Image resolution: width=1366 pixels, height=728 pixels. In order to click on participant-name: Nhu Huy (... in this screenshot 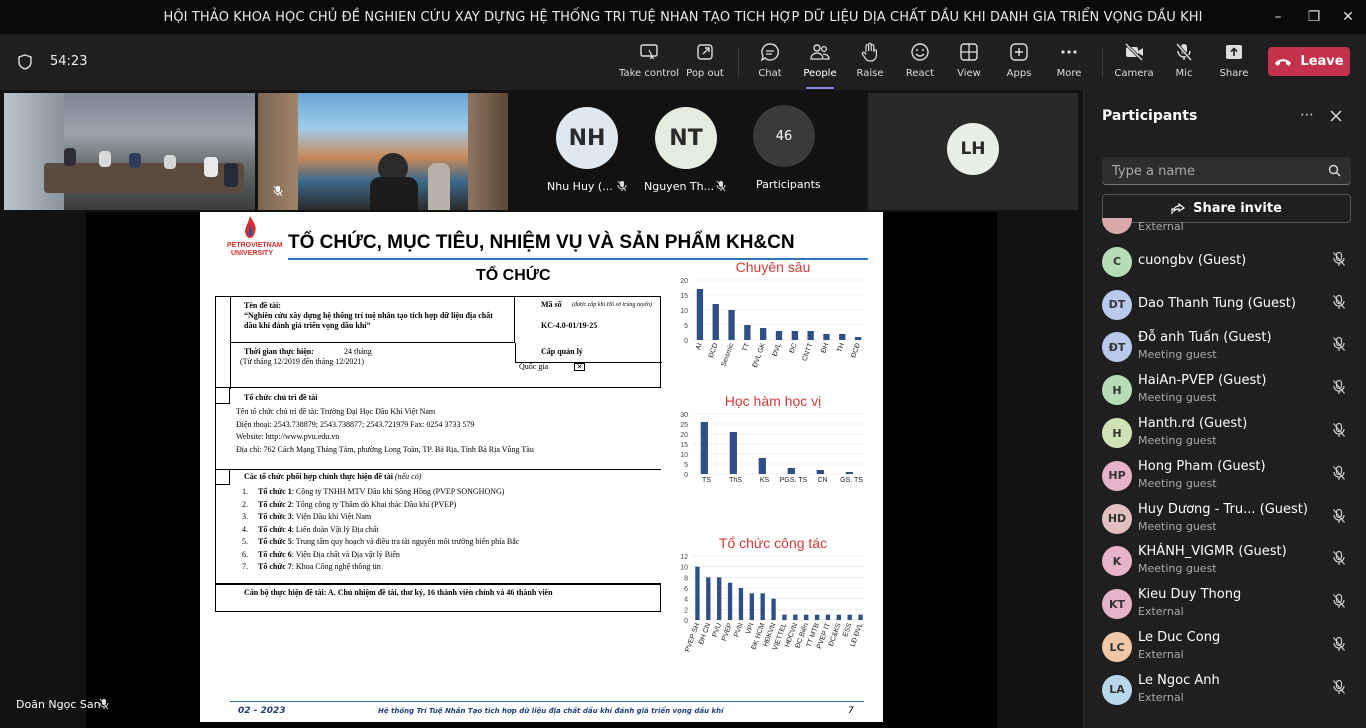, I will do `click(580, 186)`.